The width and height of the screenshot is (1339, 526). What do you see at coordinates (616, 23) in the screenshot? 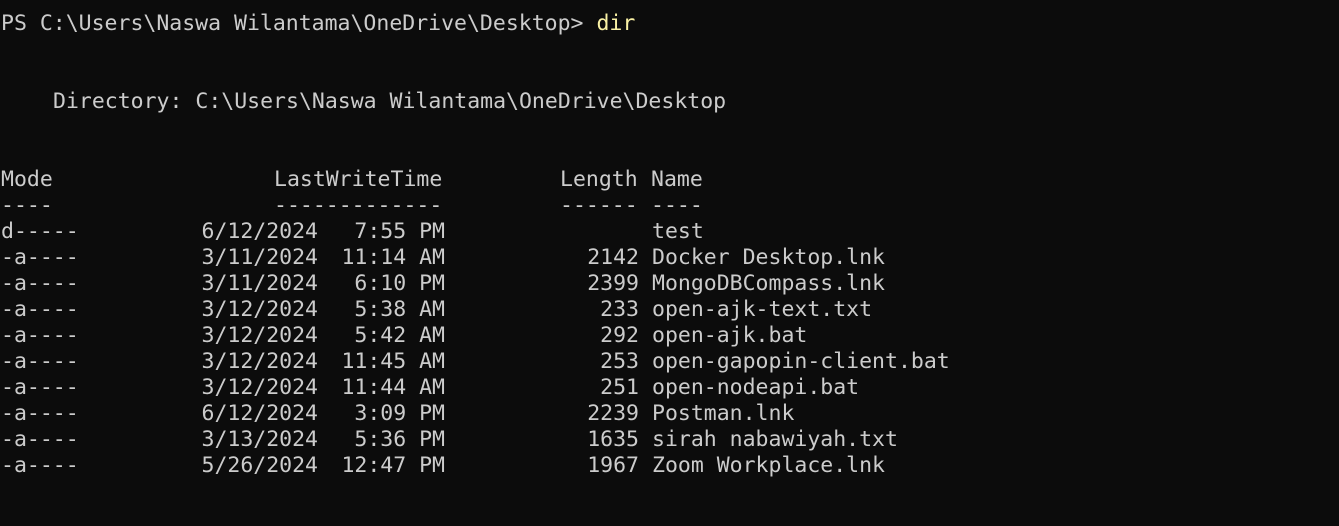
I see `command-text: dir` at bounding box center [616, 23].